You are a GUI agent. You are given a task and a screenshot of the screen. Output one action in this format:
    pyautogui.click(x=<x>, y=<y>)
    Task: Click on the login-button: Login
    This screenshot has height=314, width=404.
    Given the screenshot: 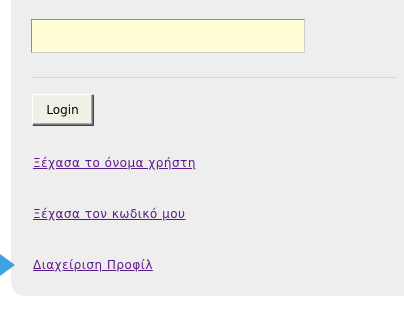 What is the action you would take?
    pyautogui.click(x=62, y=109)
    